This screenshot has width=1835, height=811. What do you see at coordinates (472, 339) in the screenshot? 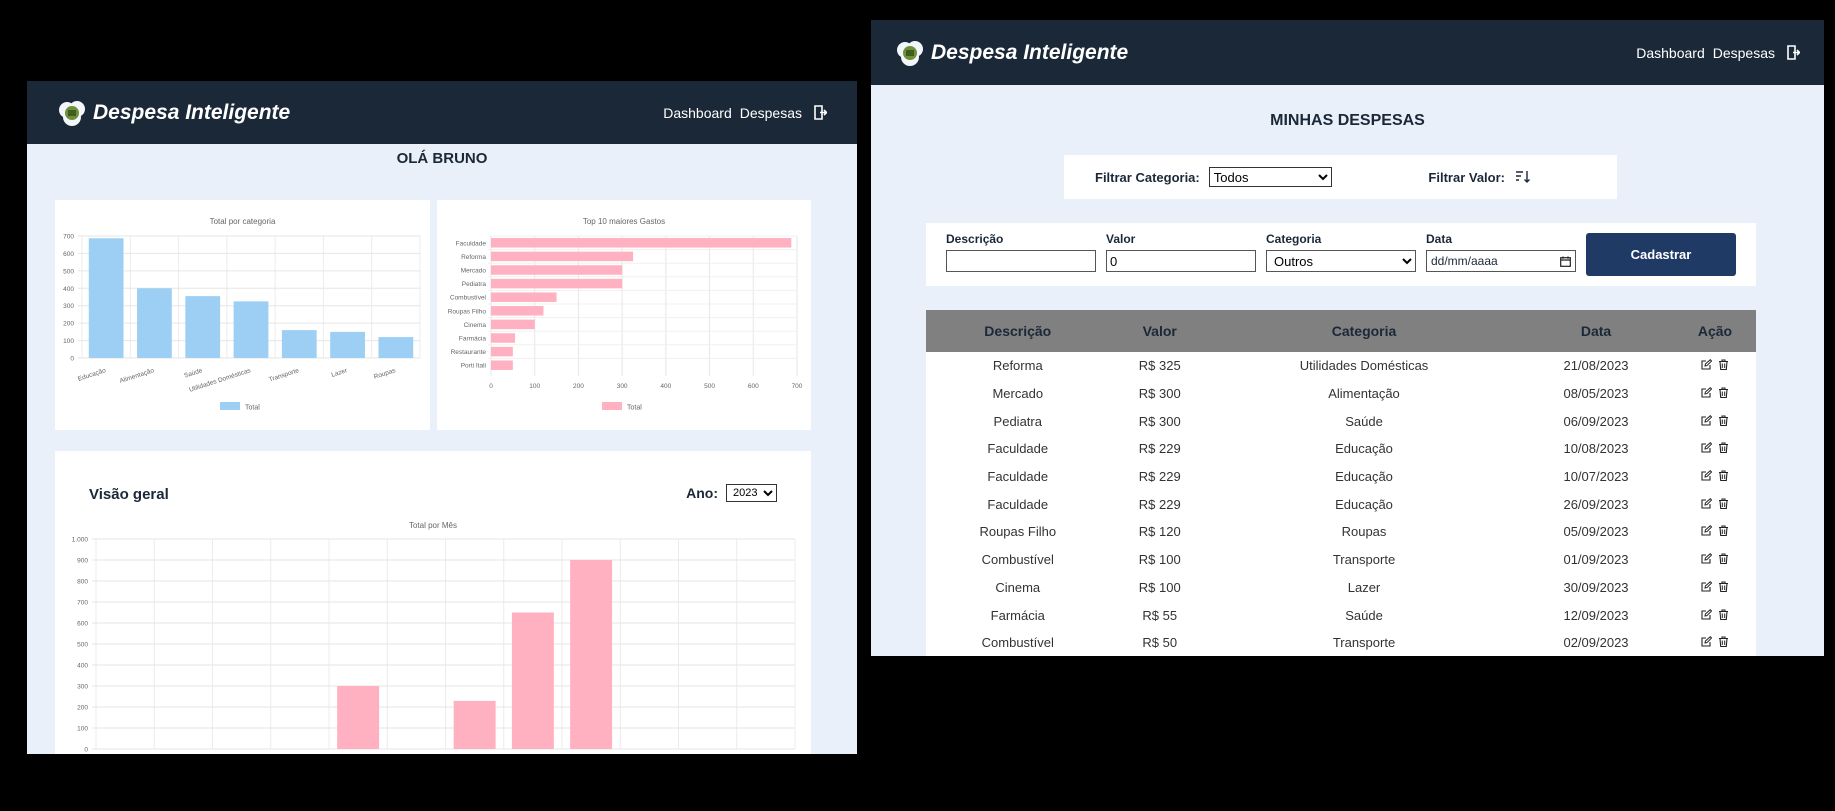
I see `y-tick-label: Farmácia` at bounding box center [472, 339].